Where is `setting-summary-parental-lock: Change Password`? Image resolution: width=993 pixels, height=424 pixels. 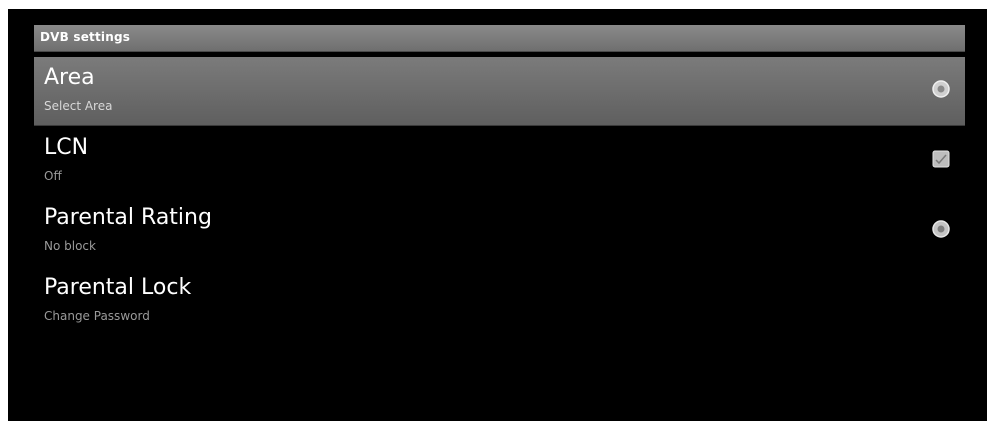 setting-summary-parental-lock: Change Password is located at coordinates (97, 316).